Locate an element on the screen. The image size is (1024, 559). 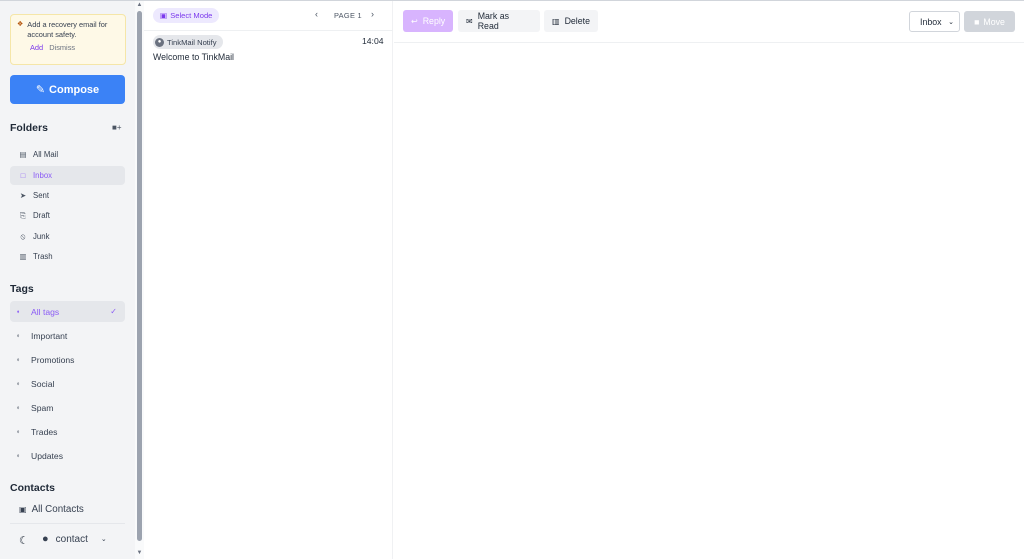
dismiss-notice-link: Dismiss is located at coordinates (62, 47).